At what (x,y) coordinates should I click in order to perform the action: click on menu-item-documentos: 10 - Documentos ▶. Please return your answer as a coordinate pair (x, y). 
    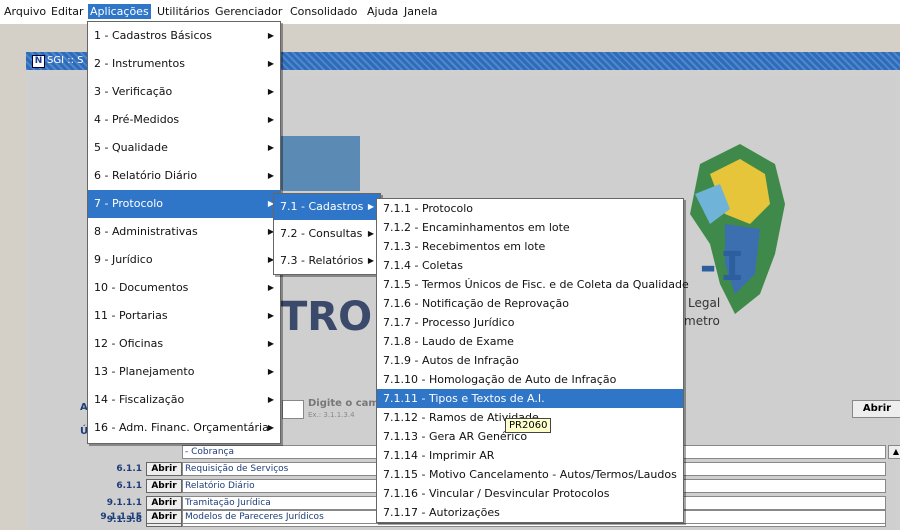
    Looking at the image, I should click on (184, 288).